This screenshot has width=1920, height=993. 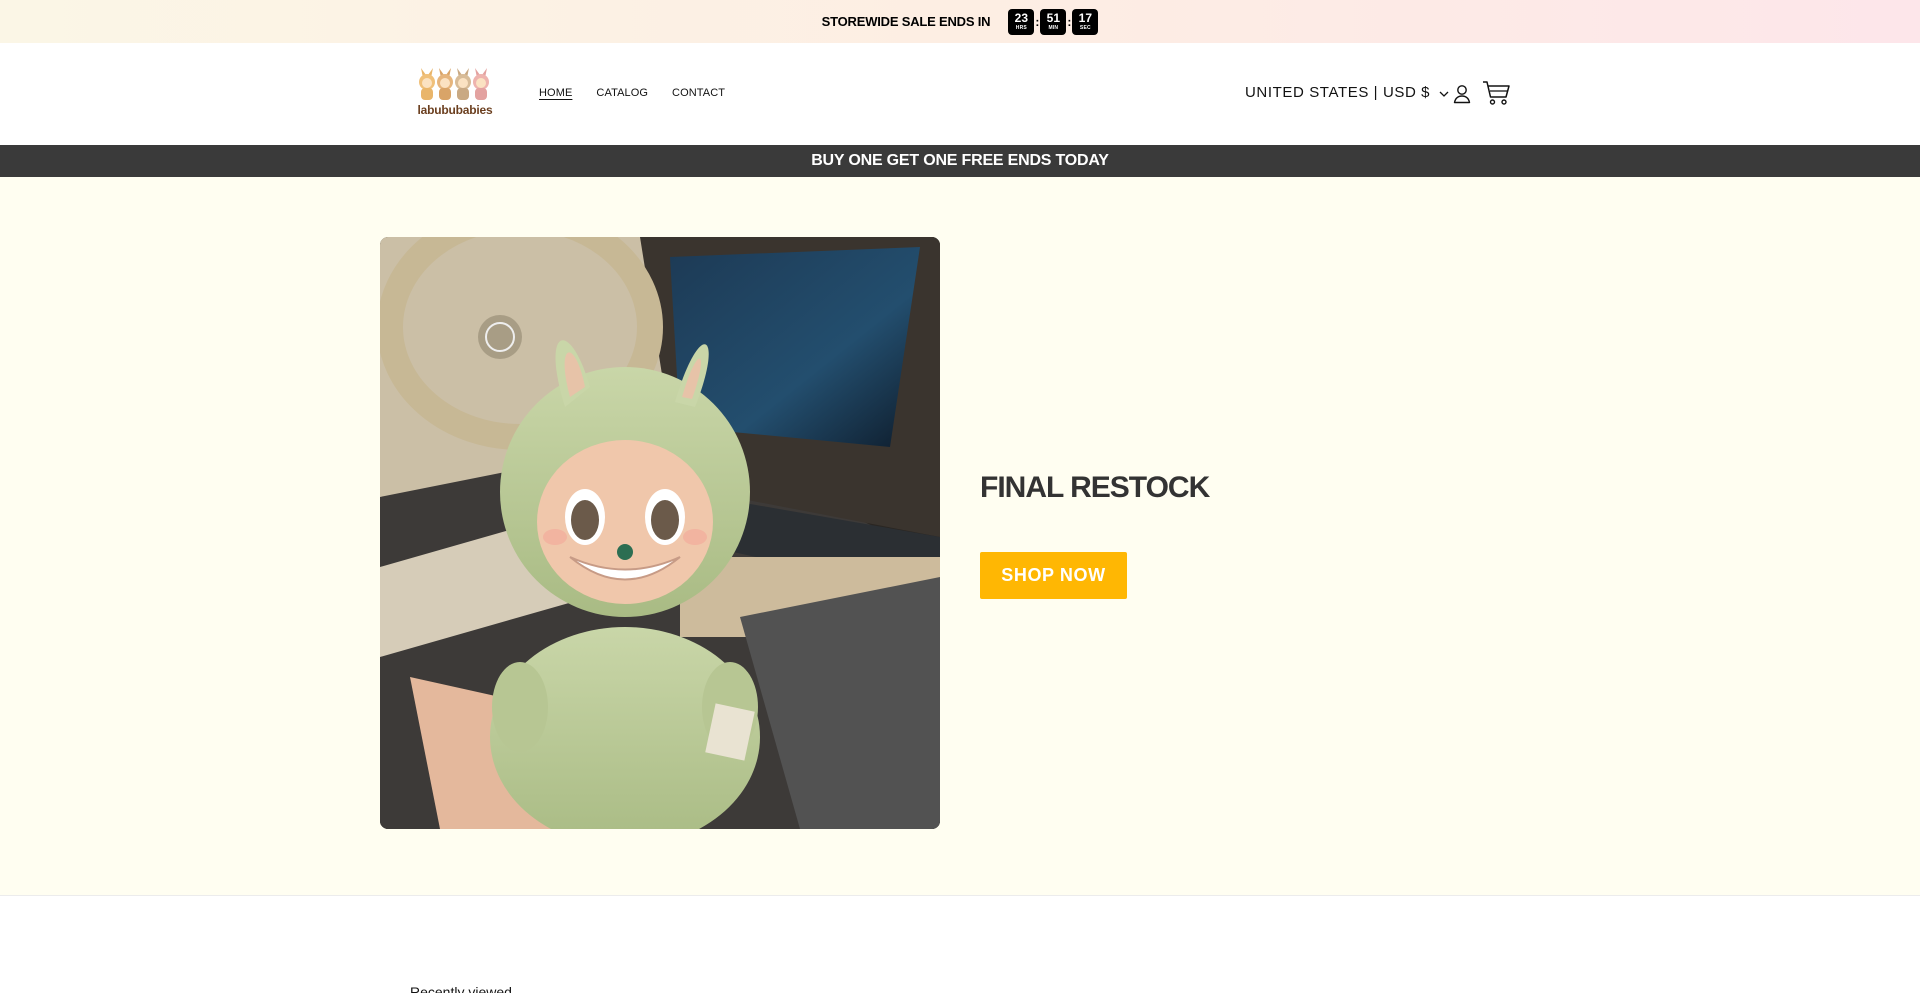 What do you see at coordinates (1497, 93) in the screenshot?
I see `cart-icon` at bounding box center [1497, 93].